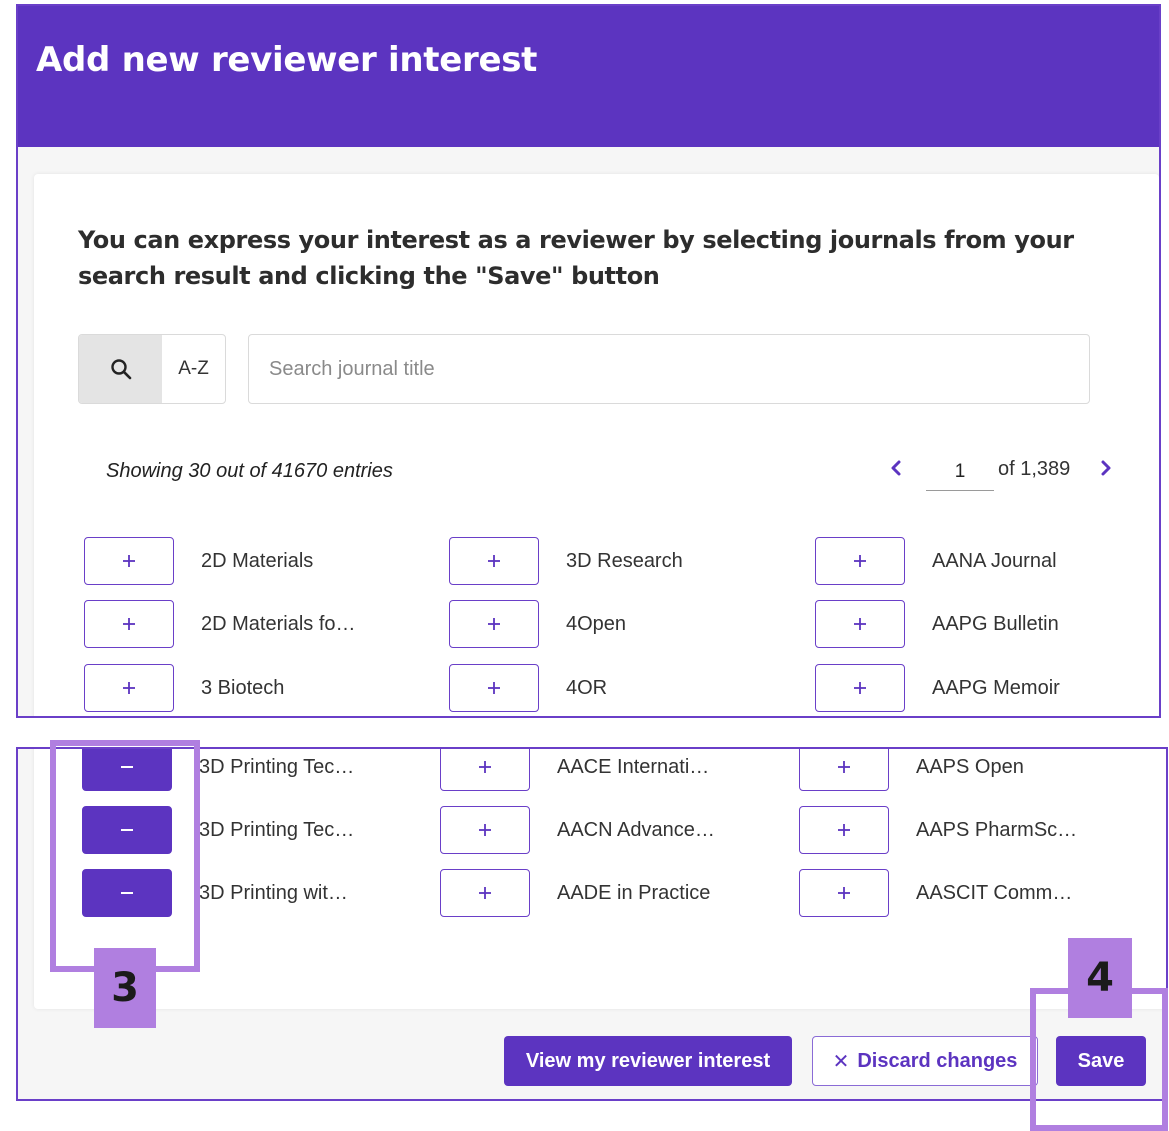  I want to click on next-page-button, so click(1106, 468).